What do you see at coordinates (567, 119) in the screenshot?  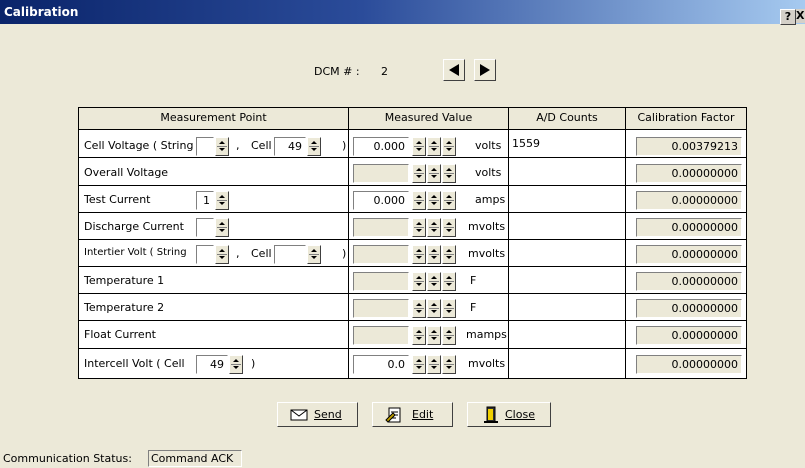 I see `header-ad-counts: A/D Counts` at bounding box center [567, 119].